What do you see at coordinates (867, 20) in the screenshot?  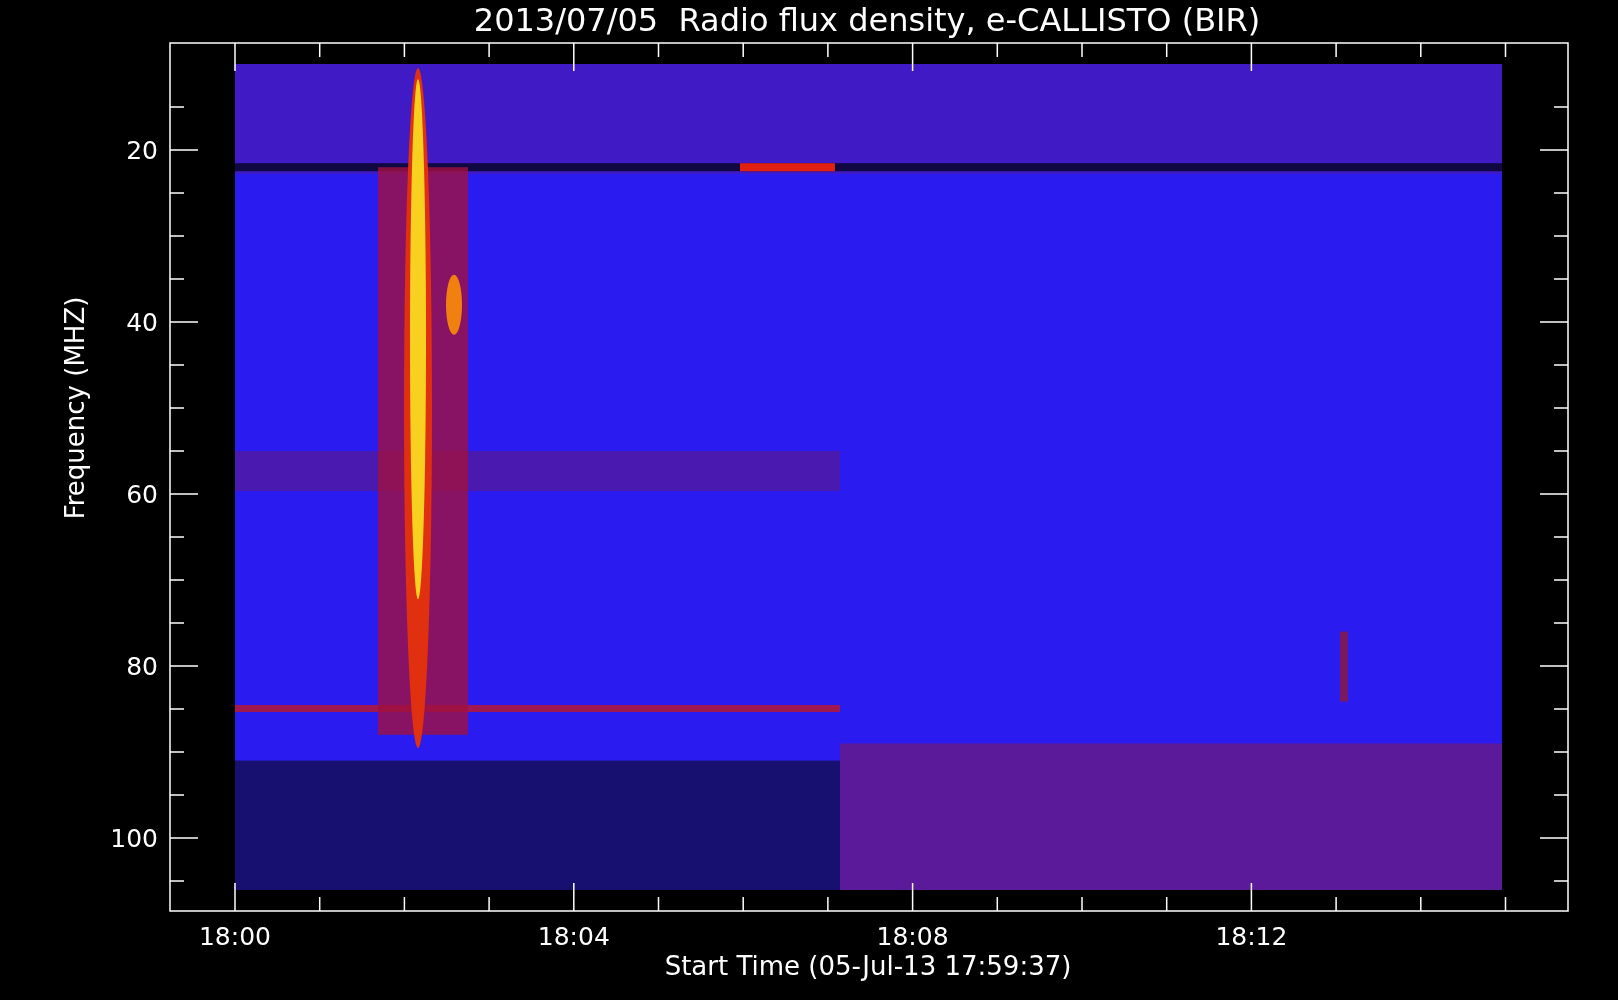 I see `plot-title: 2013/07/05 Radio flux density, e-CALLISTO (BIR)` at bounding box center [867, 20].